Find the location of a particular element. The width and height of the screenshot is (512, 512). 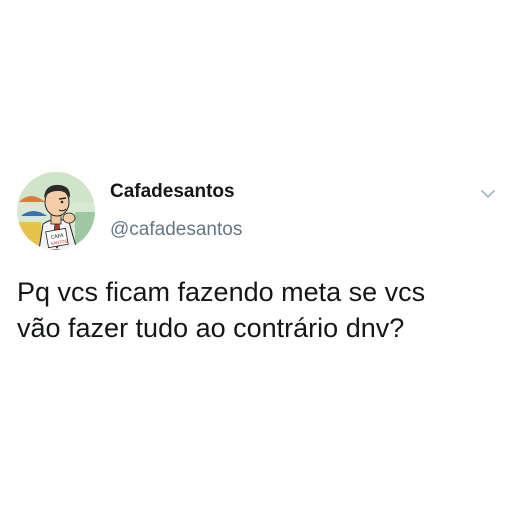

tweet-menu-button is located at coordinates (488, 194).